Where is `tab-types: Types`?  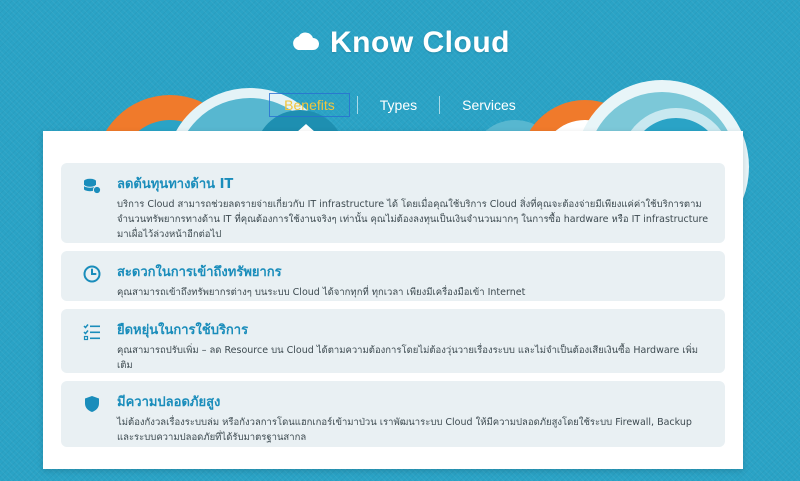
tab-types: Types is located at coordinates (398, 105).